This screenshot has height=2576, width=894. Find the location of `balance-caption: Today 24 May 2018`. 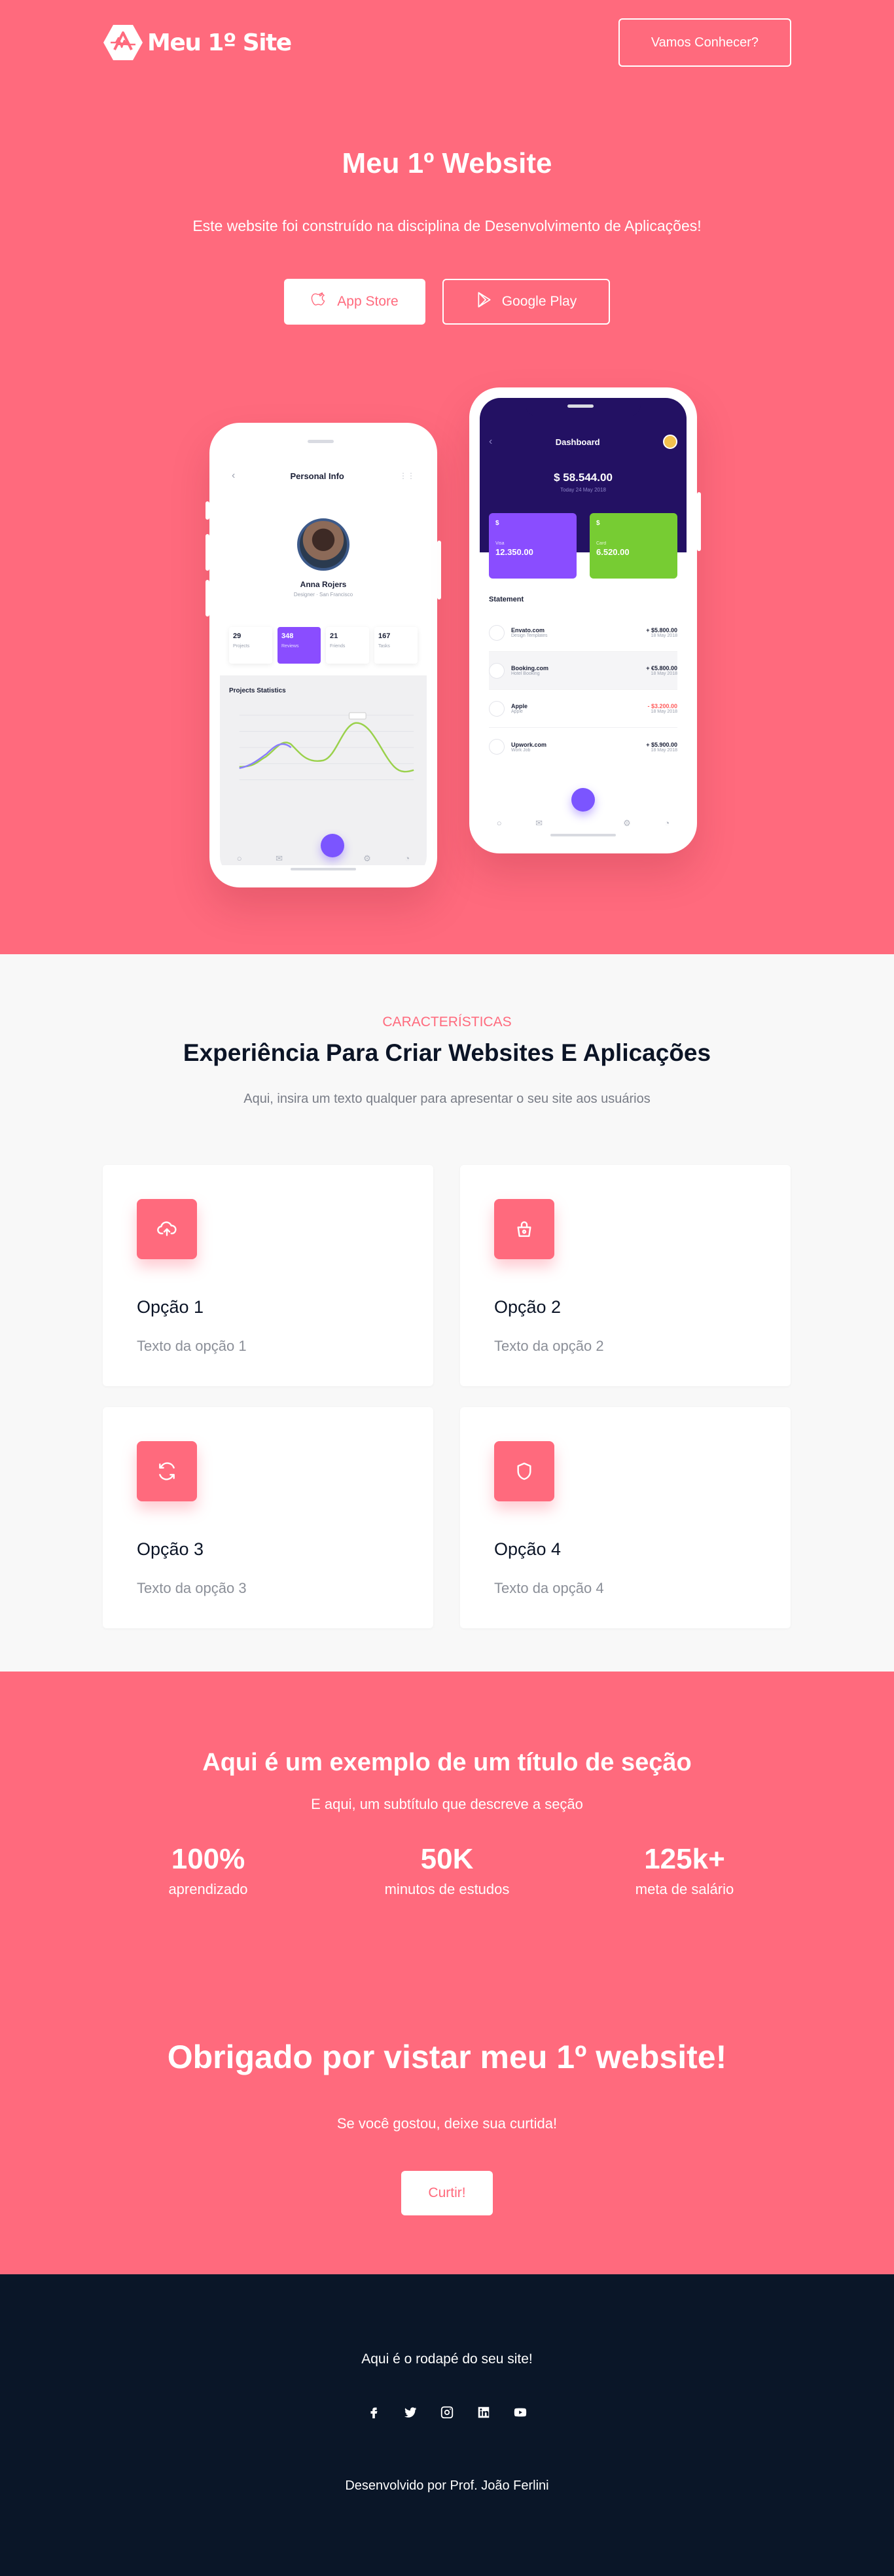

balance-caption: Today 24 May 2018 is located at coordinates (583, 490).